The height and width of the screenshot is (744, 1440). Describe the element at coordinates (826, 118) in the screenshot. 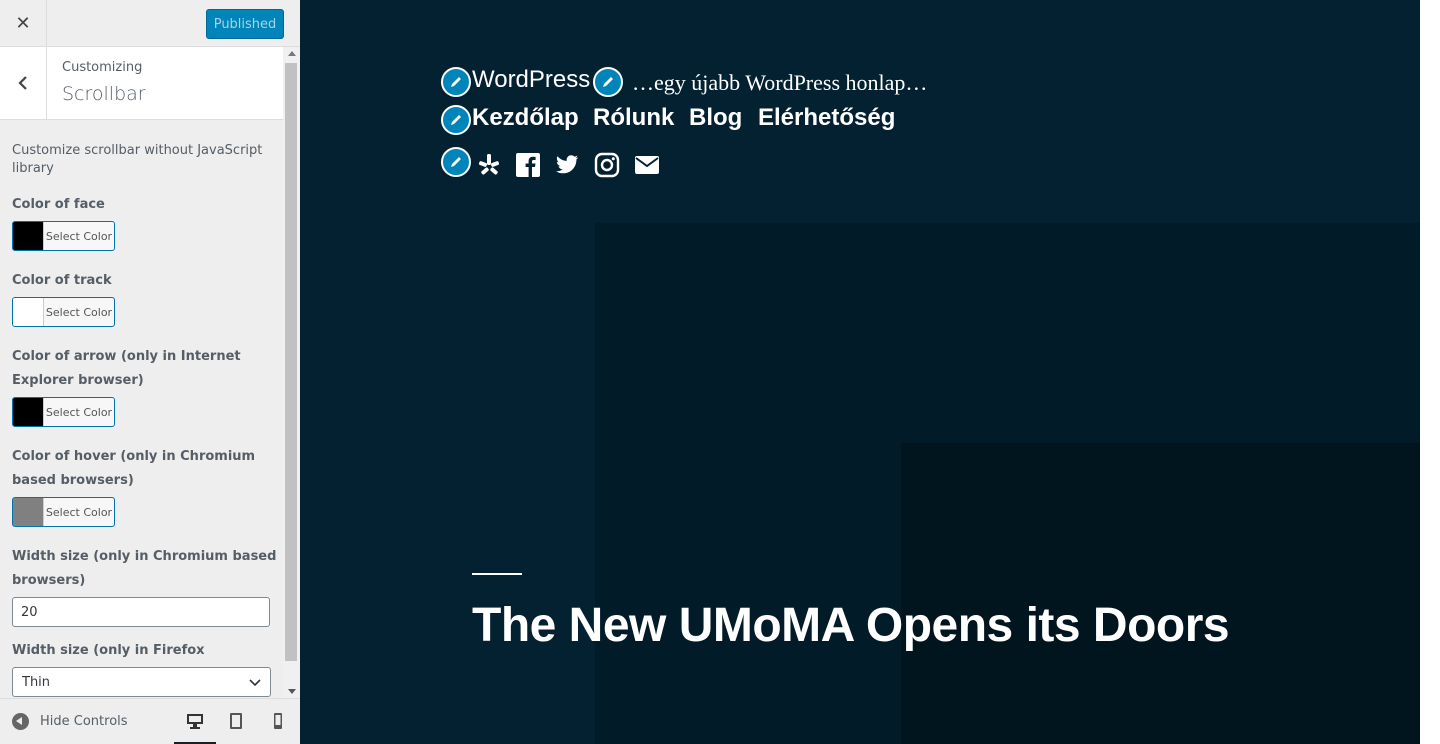

I see `menu-item-contact: Elérhetőség` at that location.